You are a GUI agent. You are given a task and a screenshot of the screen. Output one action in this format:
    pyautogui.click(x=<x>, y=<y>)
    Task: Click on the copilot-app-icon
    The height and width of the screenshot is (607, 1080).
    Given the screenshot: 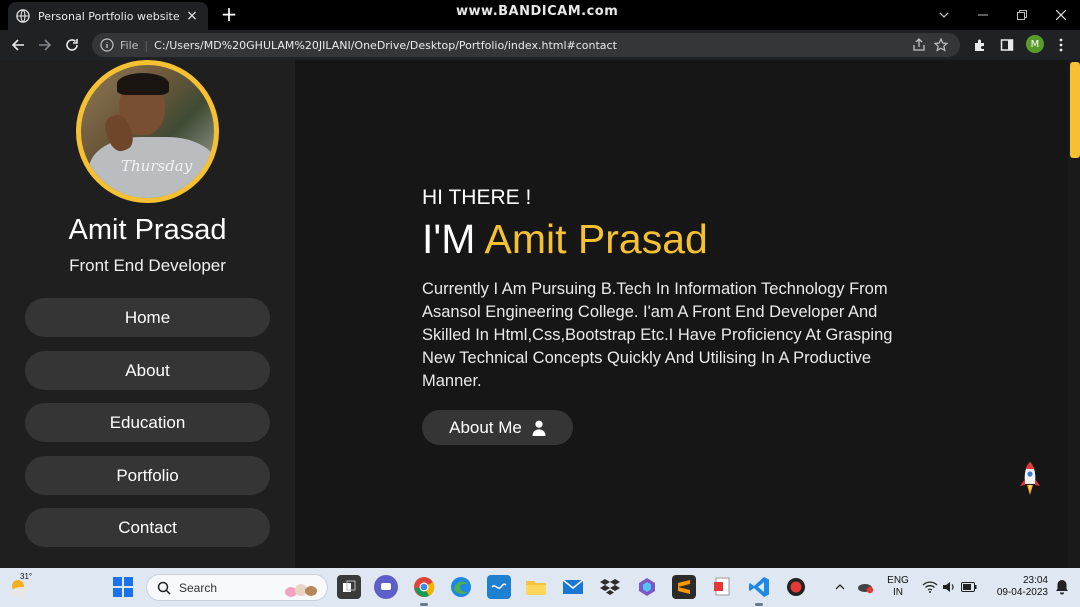 What is the action you would take?
    pyautogui.click(x=647, y=587)
    